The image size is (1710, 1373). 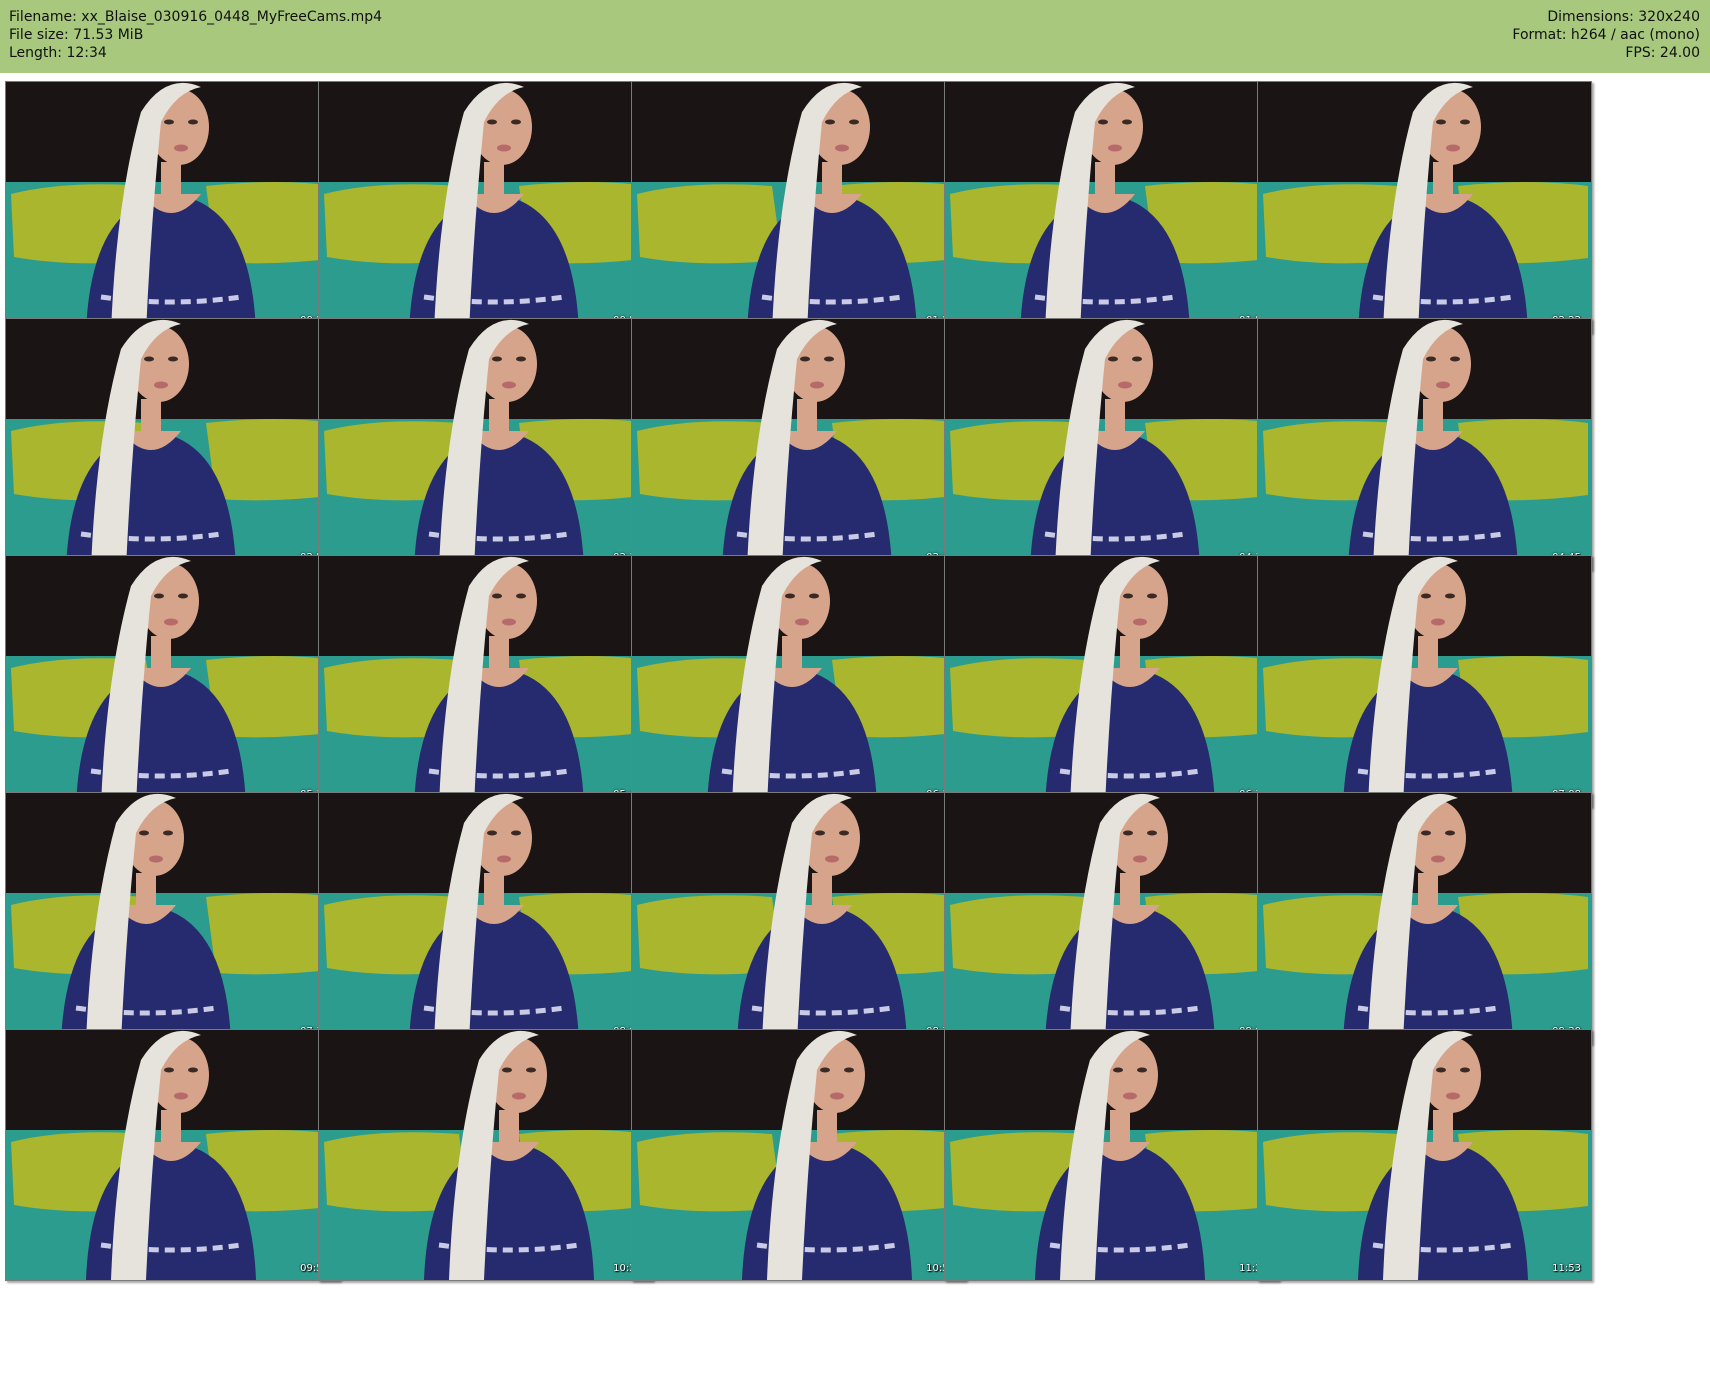 I want to click on video-thumbnail: 03:48, so click(x=798, y=444).